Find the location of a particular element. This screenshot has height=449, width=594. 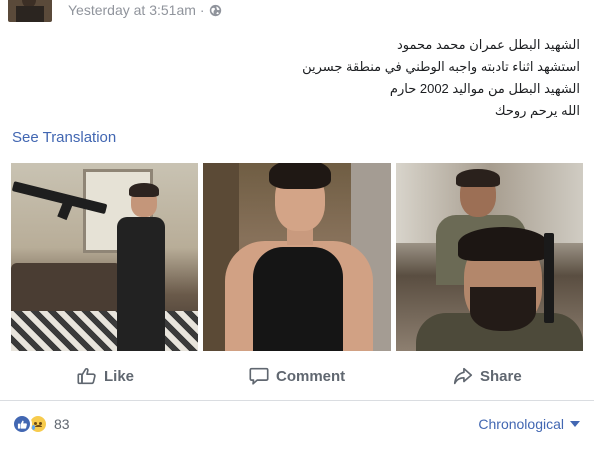

like-reaction-icon is located at coordinates (22, 424).